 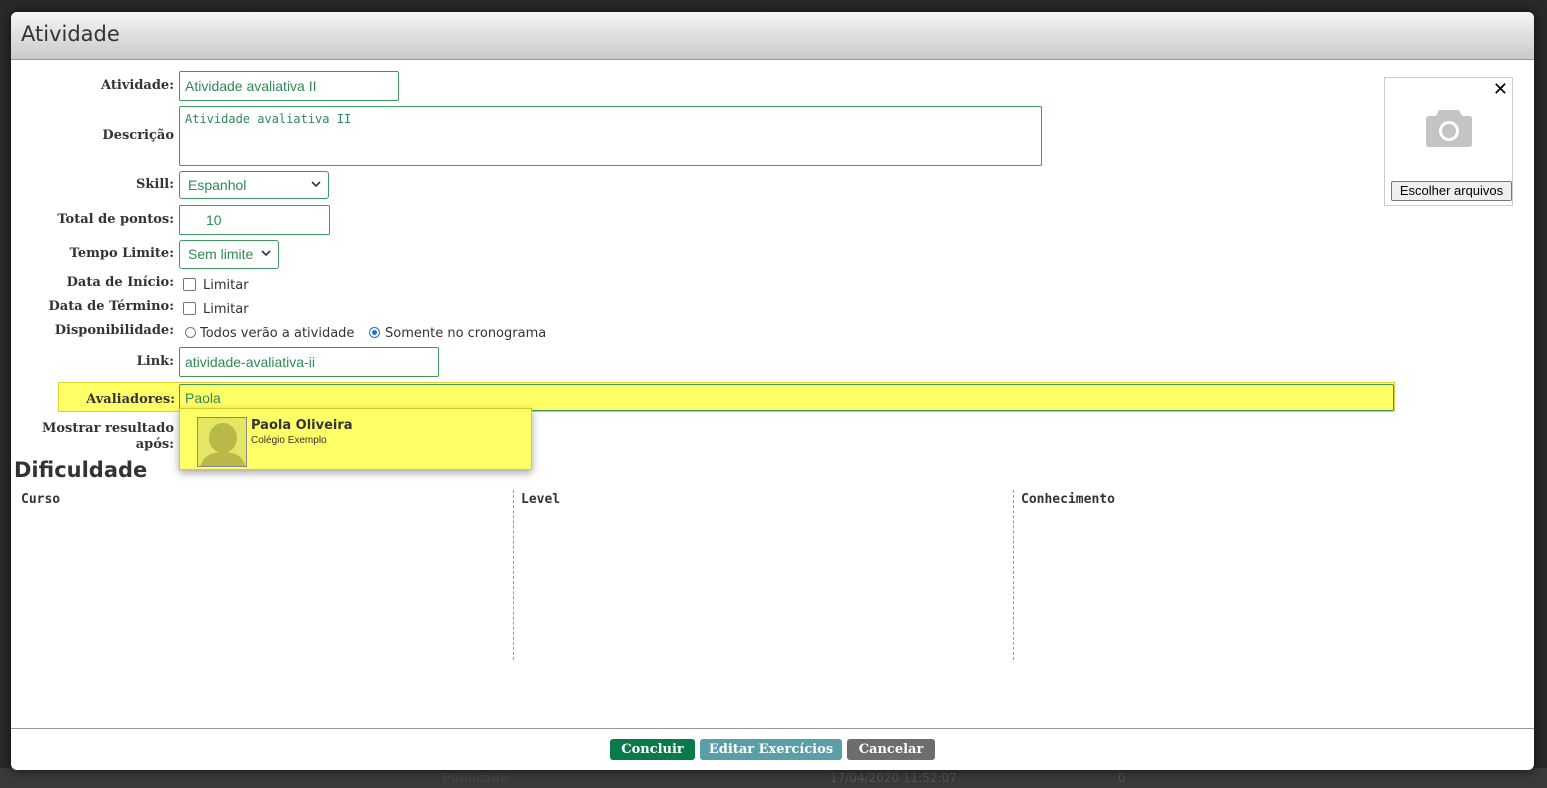 I want to click on col-curso: Curso, so click(x=41, y=499).